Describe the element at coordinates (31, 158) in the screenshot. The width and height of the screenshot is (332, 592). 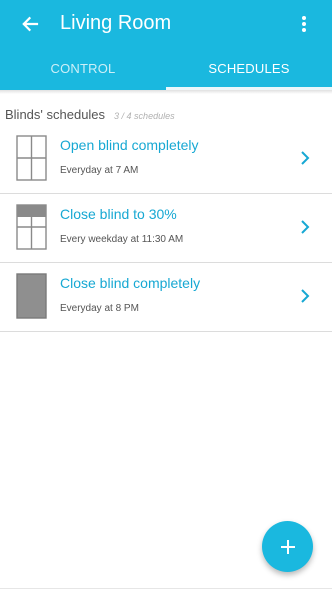
I see `blind-open-icon` at that location.